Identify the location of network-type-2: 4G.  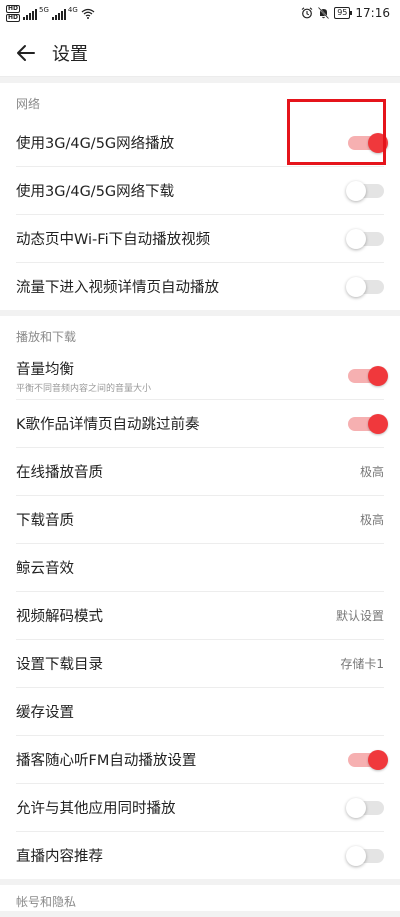
(72, 9).